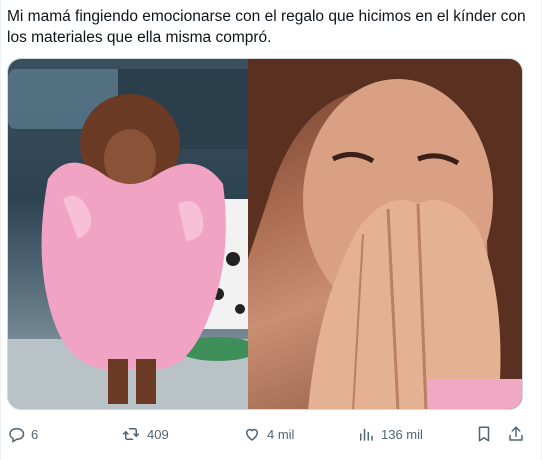  What do you see at coordinates (35, 434) in the screenshot?
I see `reply-count: 6` at bounding box center [35, 434].